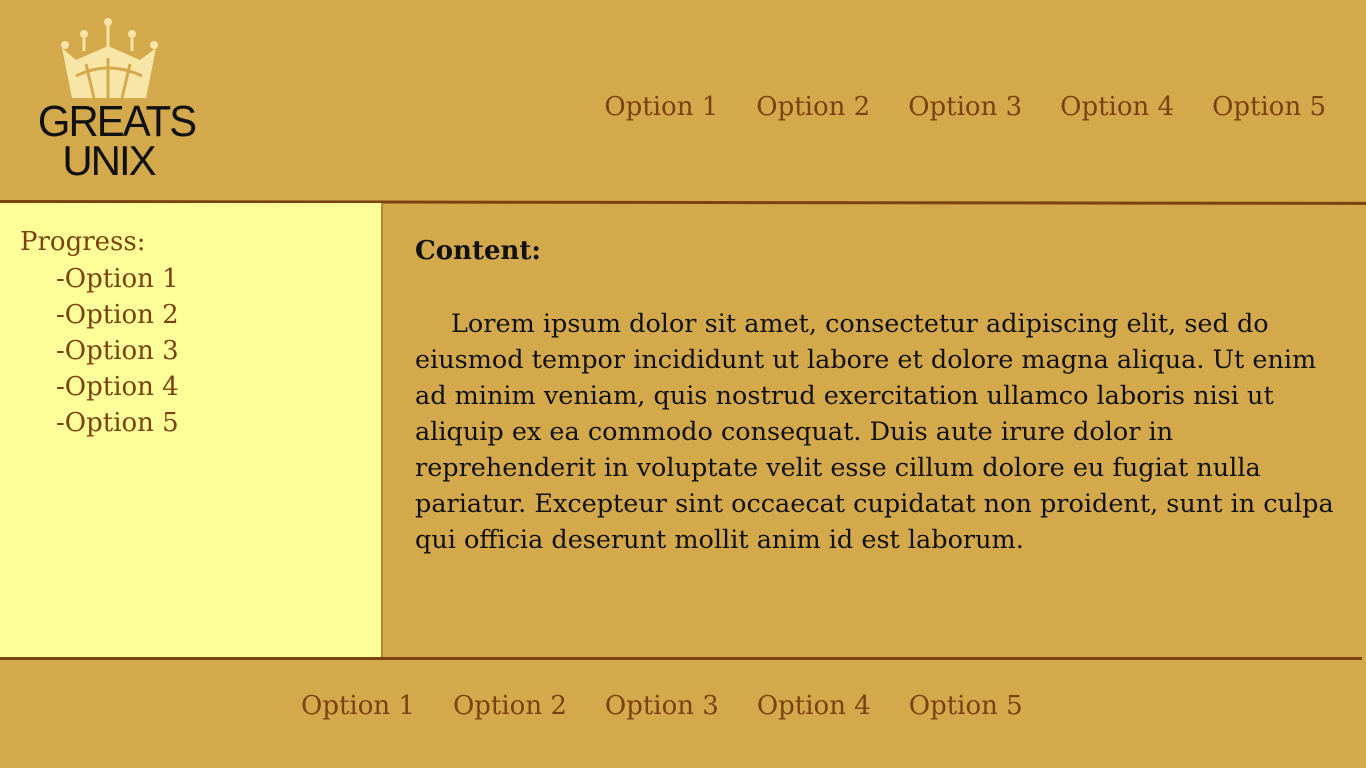 The height and width of the screenshot is (768, 1366). What do you see at coordinates (1117, 107) in the screenshot?
I see `top-nav-option-4: Option 4` at bounding box center [1117, 107].